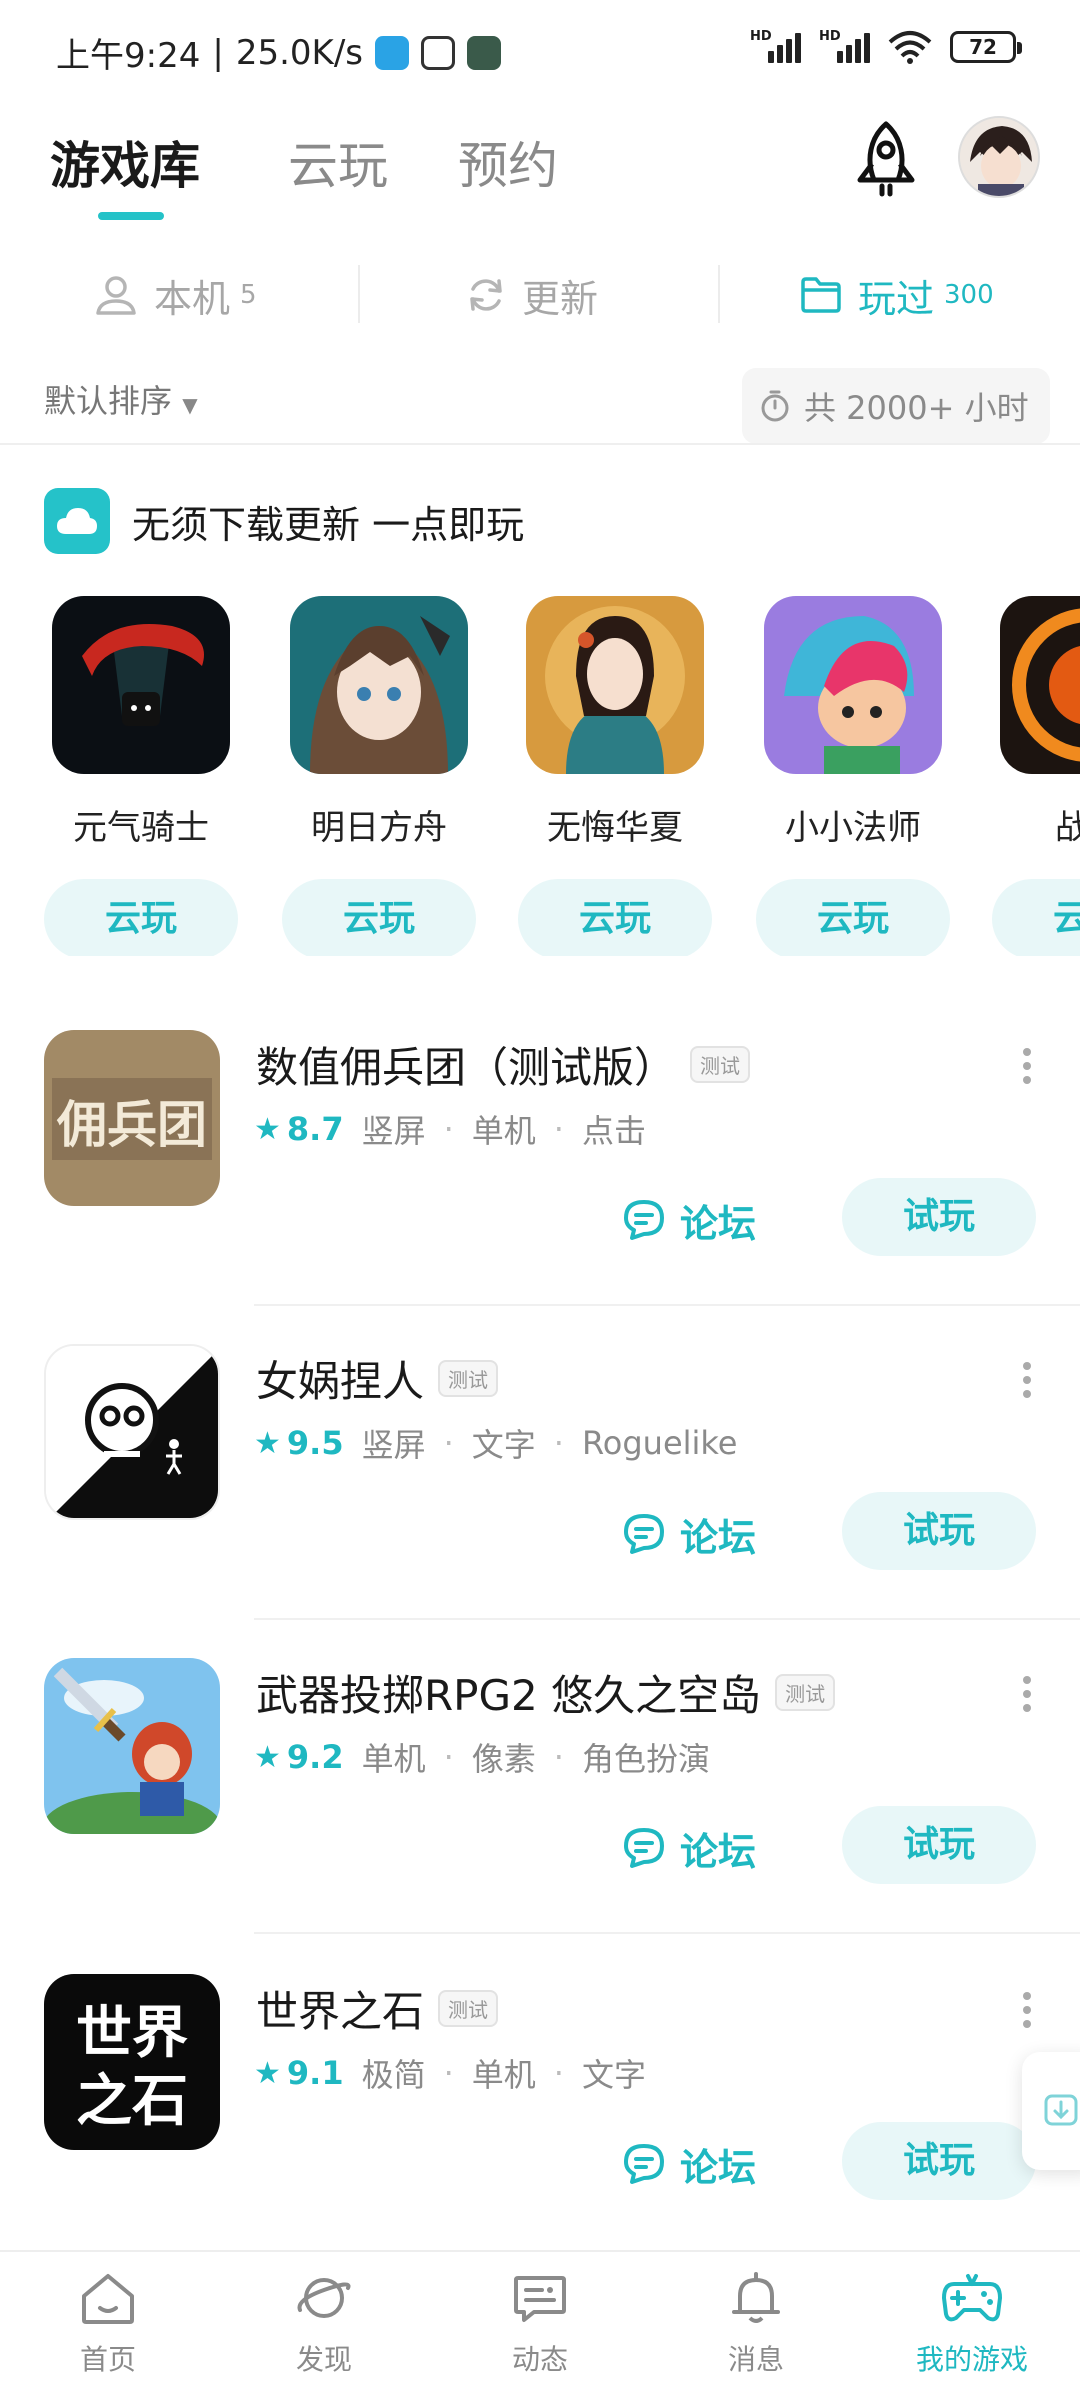 This screenshot has height=2400, width=1080. Describe the element at coordinates (508, 162) in the screenshot. I see `tab-reservation: 预约` at that location.